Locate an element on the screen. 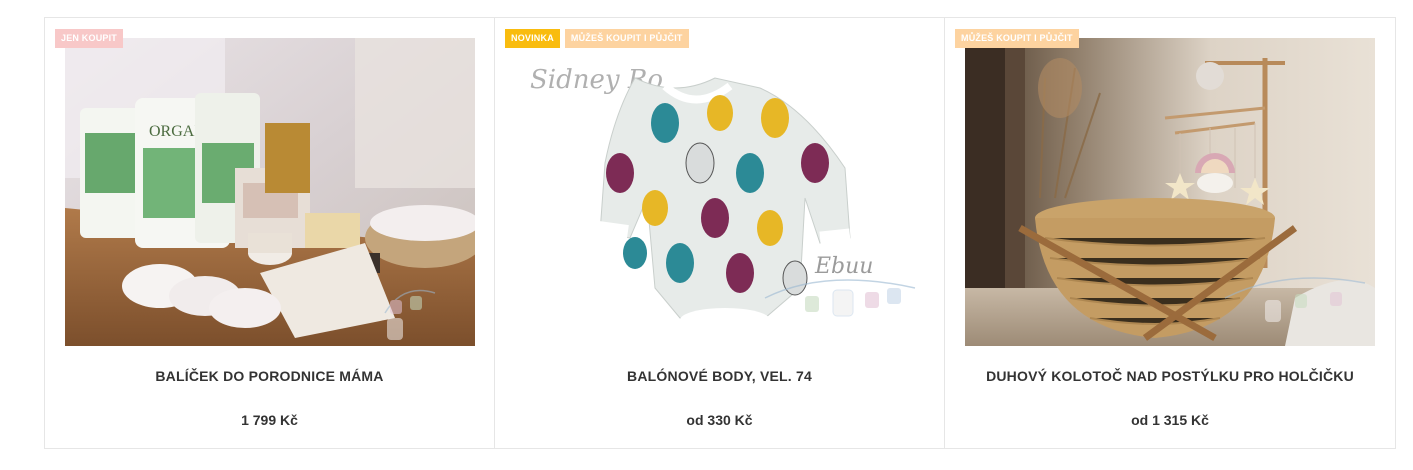  product-flags: MŮŽEŠ KOUPIT I PŮJČIT is located at coordinates (1017, 38).